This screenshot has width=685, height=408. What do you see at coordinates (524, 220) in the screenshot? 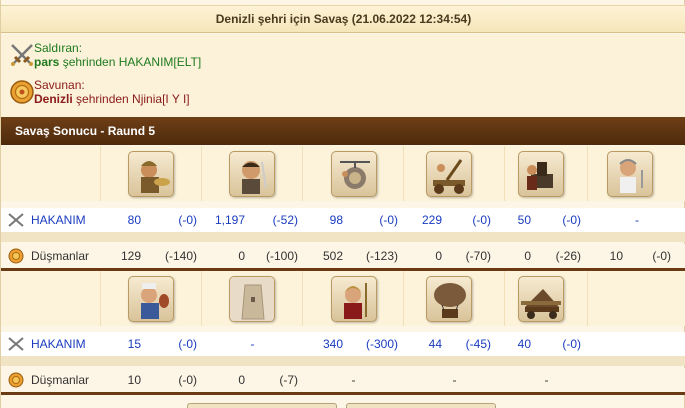
I see `unit-count: 50` at bounding box center [524, 220].